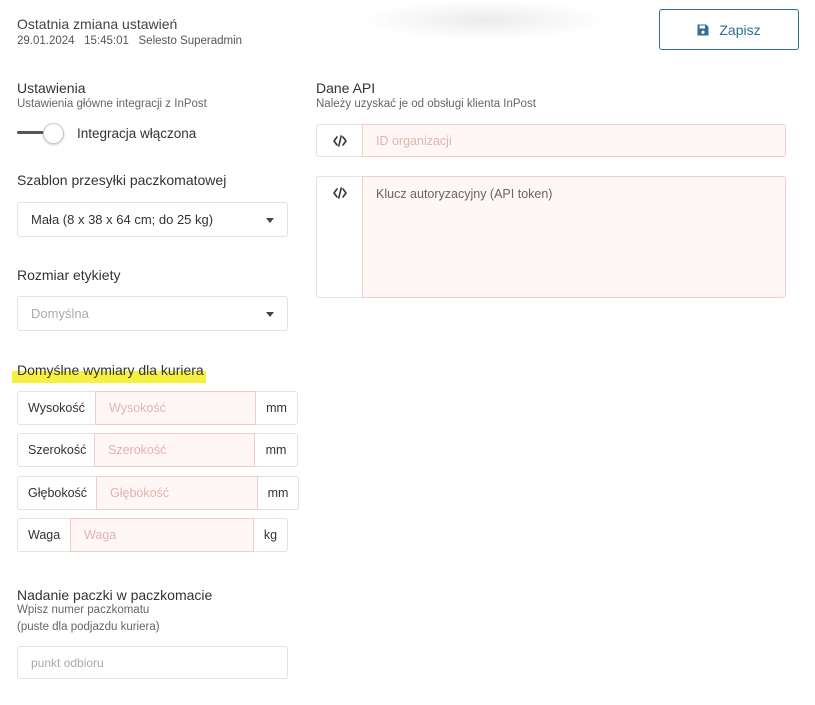  What do you see at coordinates (83, 610) in the screenshot?
I see `dropoff-subtitle: Wpisz numer paczkomatu` at bounding box center [83, 610].